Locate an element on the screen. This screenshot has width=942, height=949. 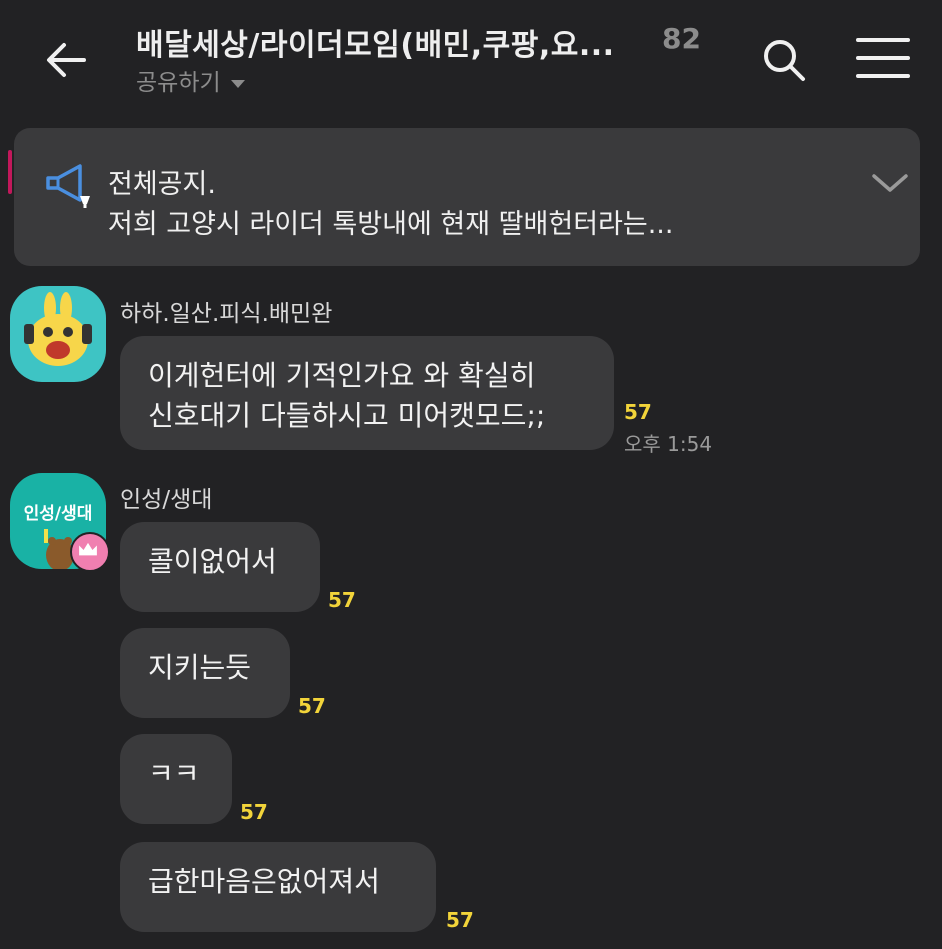
sender-name: 하하.일산.피식.배민완 is located at coordinates (226, 314).